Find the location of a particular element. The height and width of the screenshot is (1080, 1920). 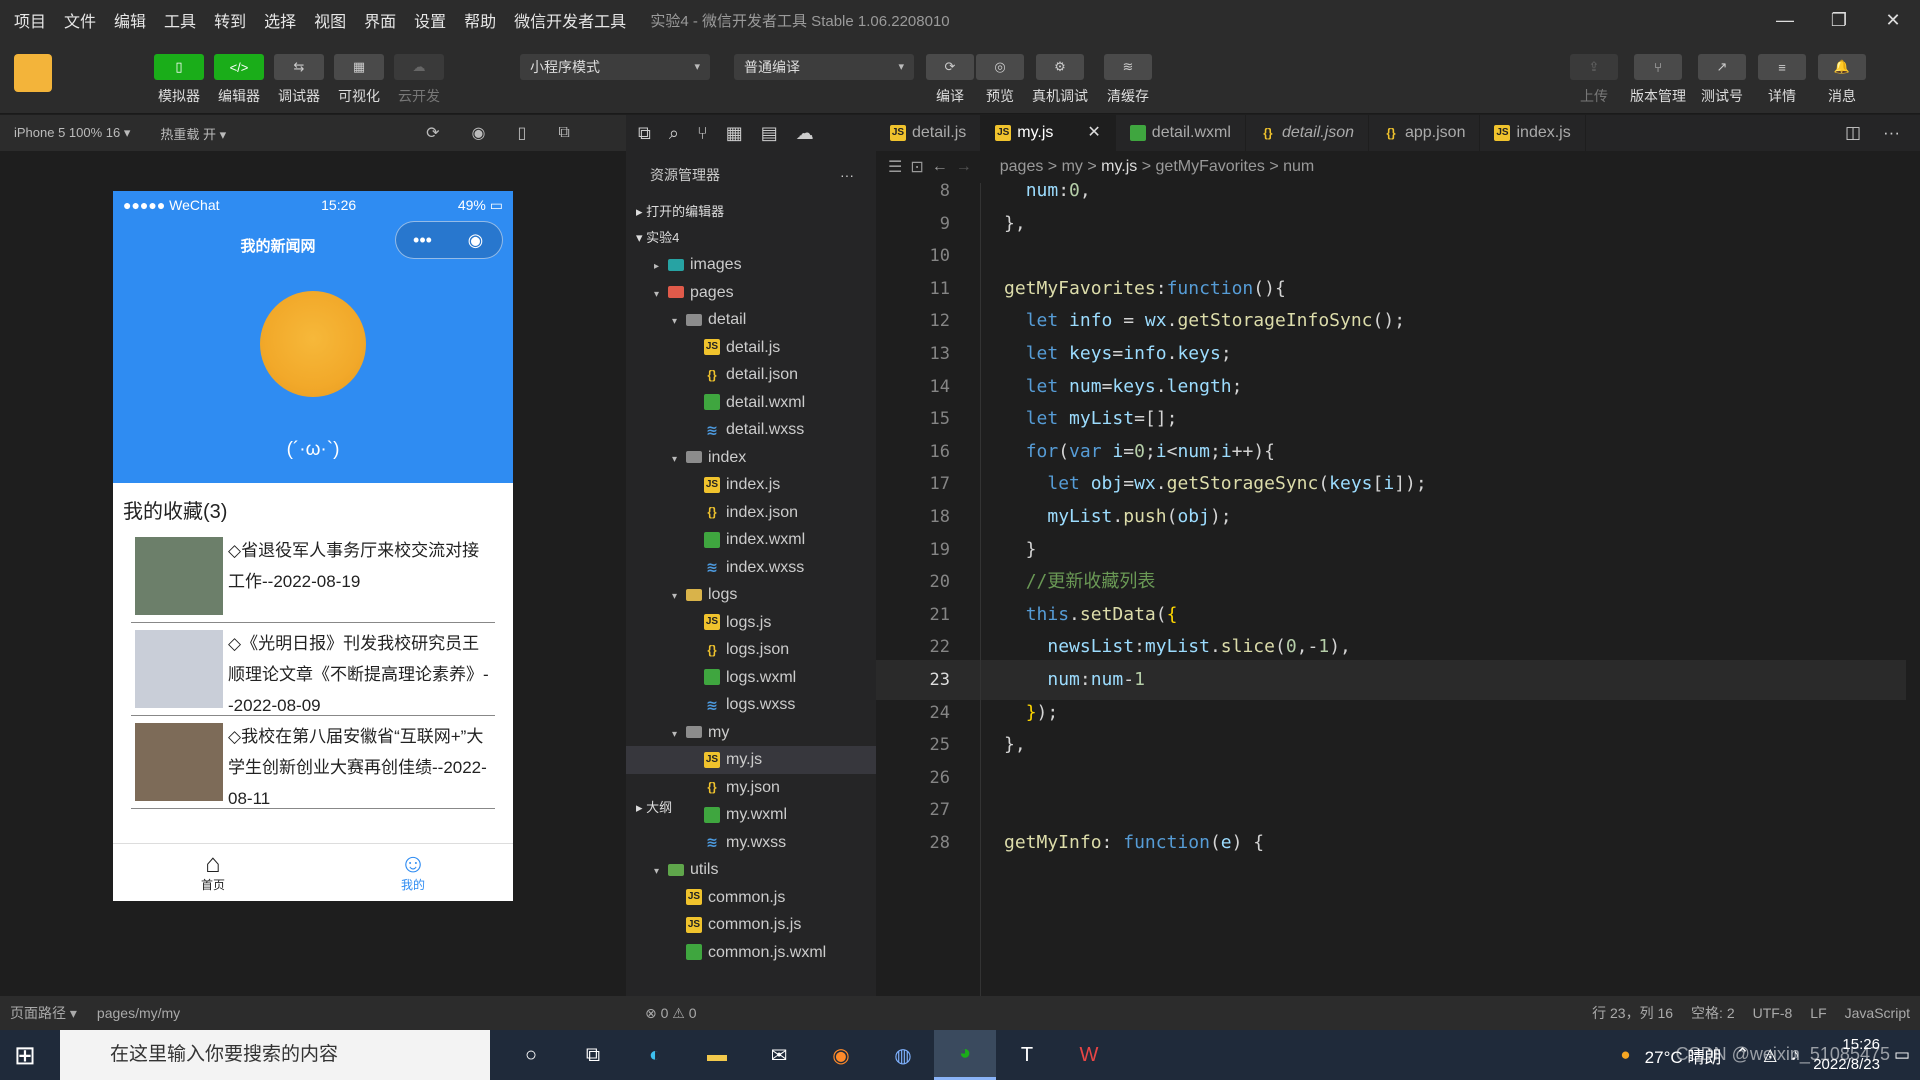

problems-indicator: ⊗ 0 ⚠ 0 is located at coordinates (671, 1013).